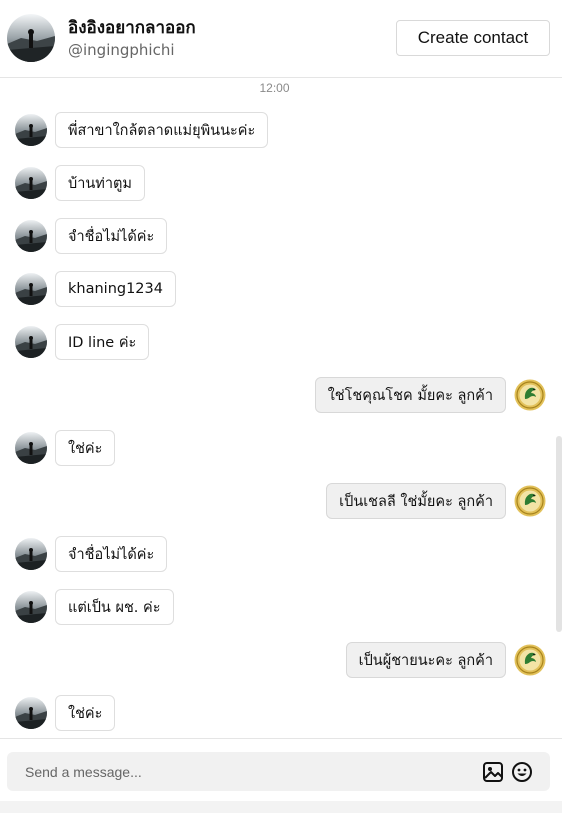 This screenshot has height=813, width=562. I want to click on image-icon, so click(493, 772).